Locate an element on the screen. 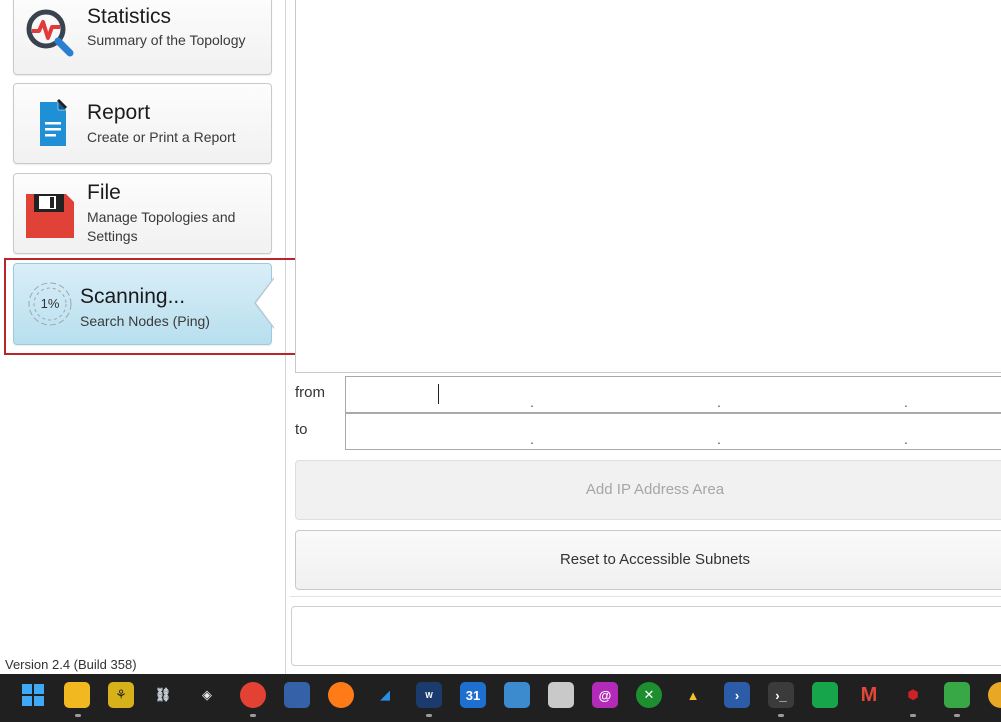 The height and width of the screenshot is (722, 1001). progress-percent: 1% is located at coordinates (50, 303).